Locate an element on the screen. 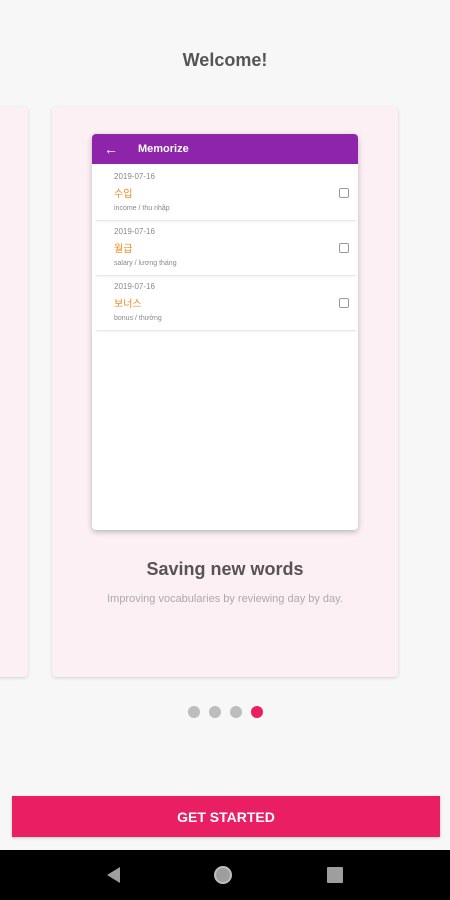 This screenshot has height=900, width=450. list-item: 2019-07-16 보너스 bonus / thưởng is located at coordinates (226, 303).